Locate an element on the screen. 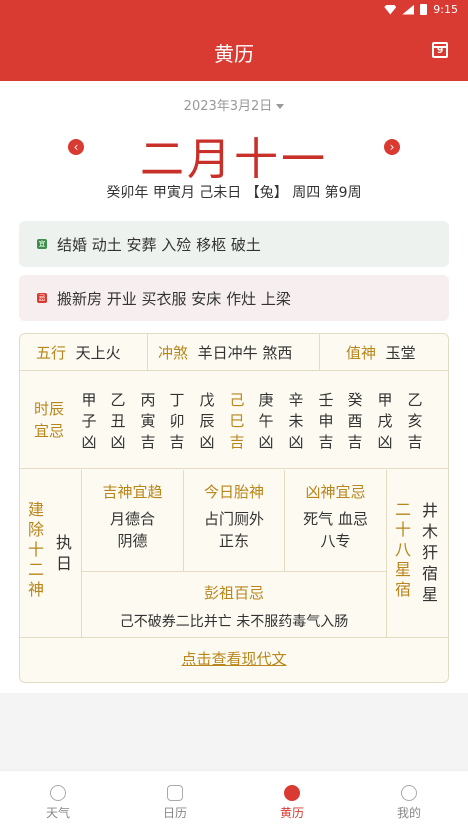  calendar-icon is located at coordinates (175, 793).